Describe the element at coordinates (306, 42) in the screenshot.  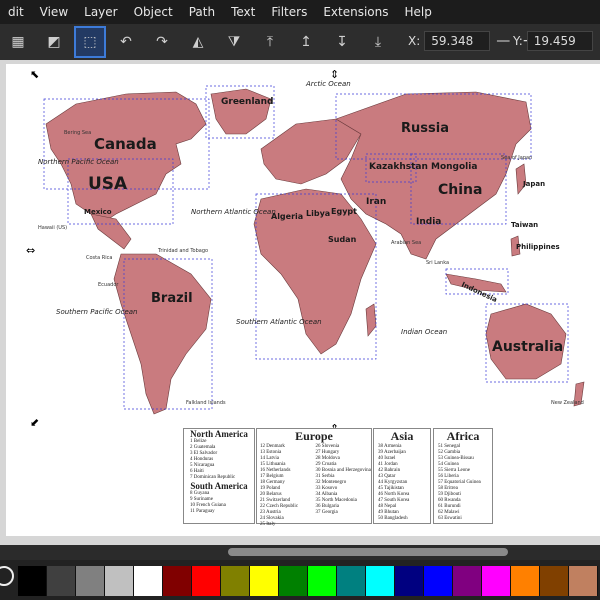
I see `raise-icon: ↥` at that location.